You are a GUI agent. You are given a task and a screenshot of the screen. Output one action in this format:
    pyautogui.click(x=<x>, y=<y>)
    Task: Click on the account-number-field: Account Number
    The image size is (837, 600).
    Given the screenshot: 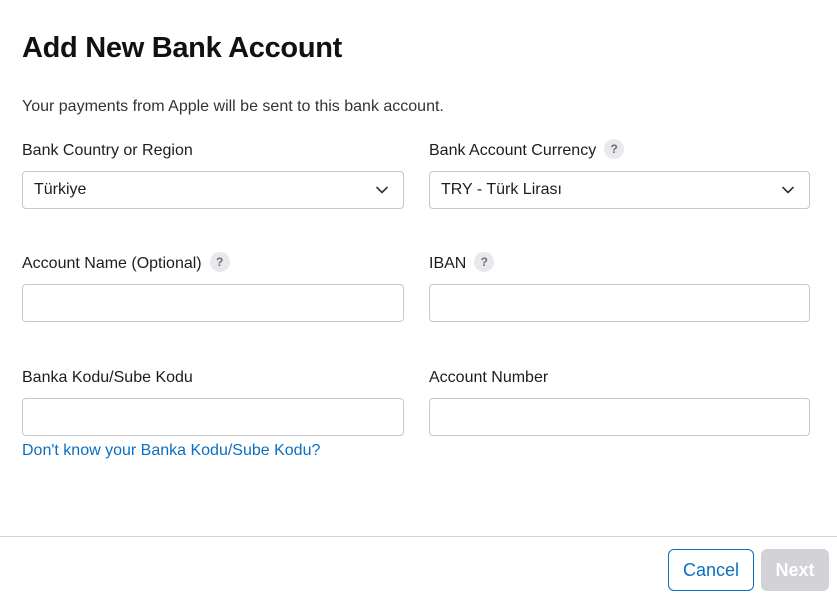 What is the action you would take?
    pyautogui.click(x=619, y=401)
    